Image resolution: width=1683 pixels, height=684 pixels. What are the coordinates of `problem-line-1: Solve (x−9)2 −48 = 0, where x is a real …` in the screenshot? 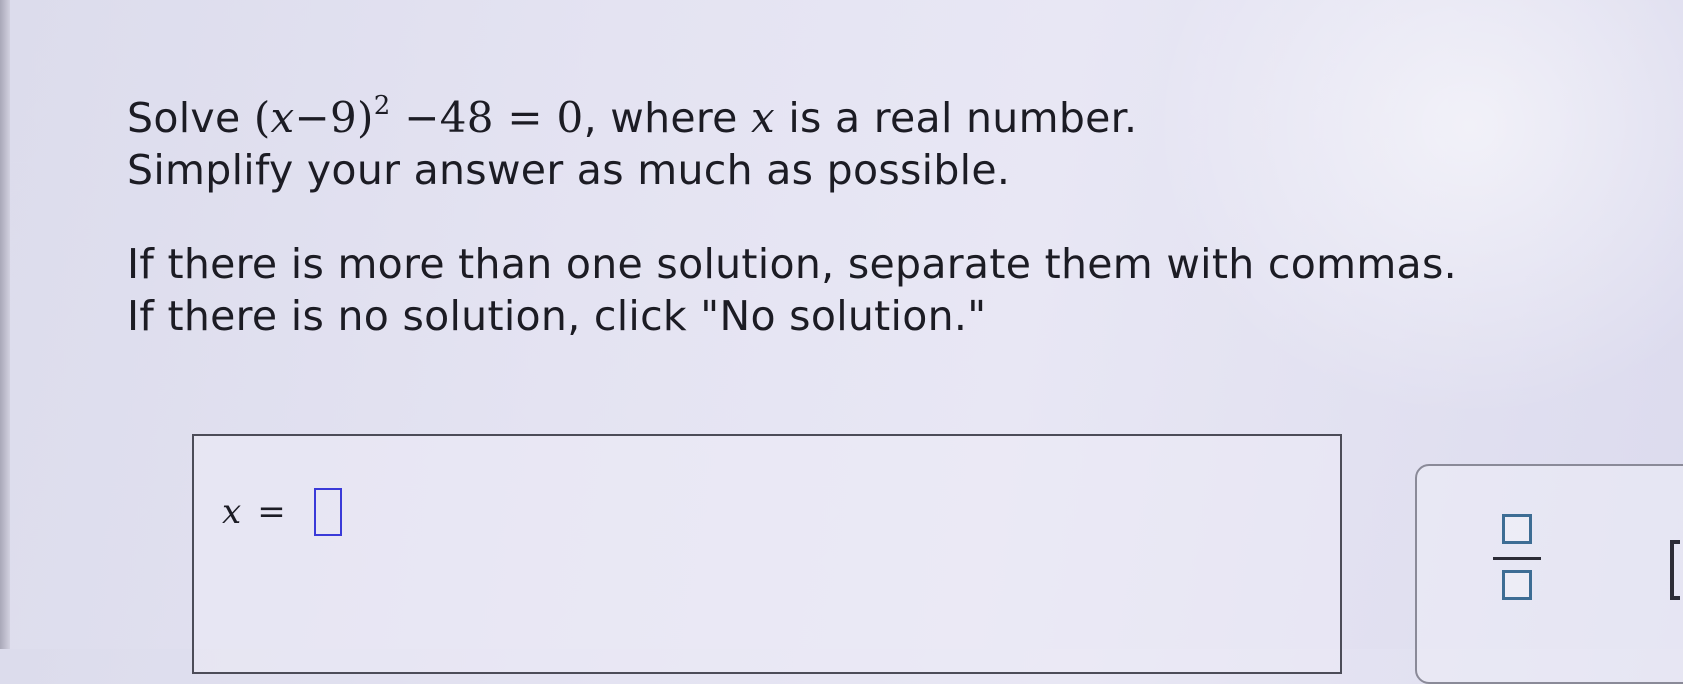 It's located at (792, 118).